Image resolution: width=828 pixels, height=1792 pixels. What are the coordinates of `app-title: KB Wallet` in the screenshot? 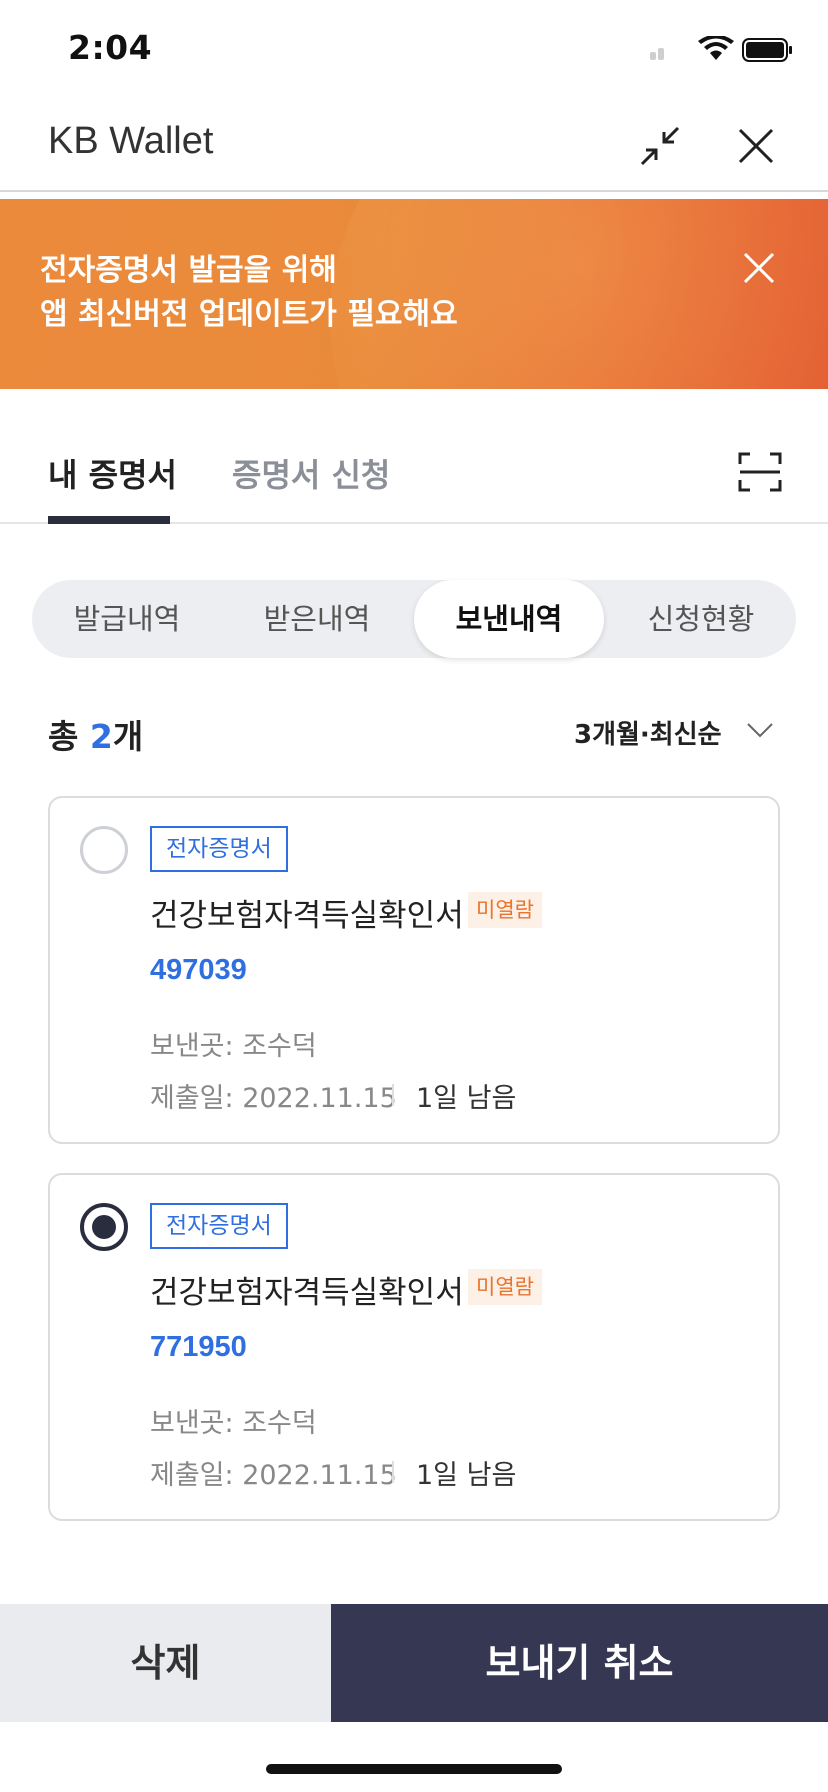 It's located at (131, 141).